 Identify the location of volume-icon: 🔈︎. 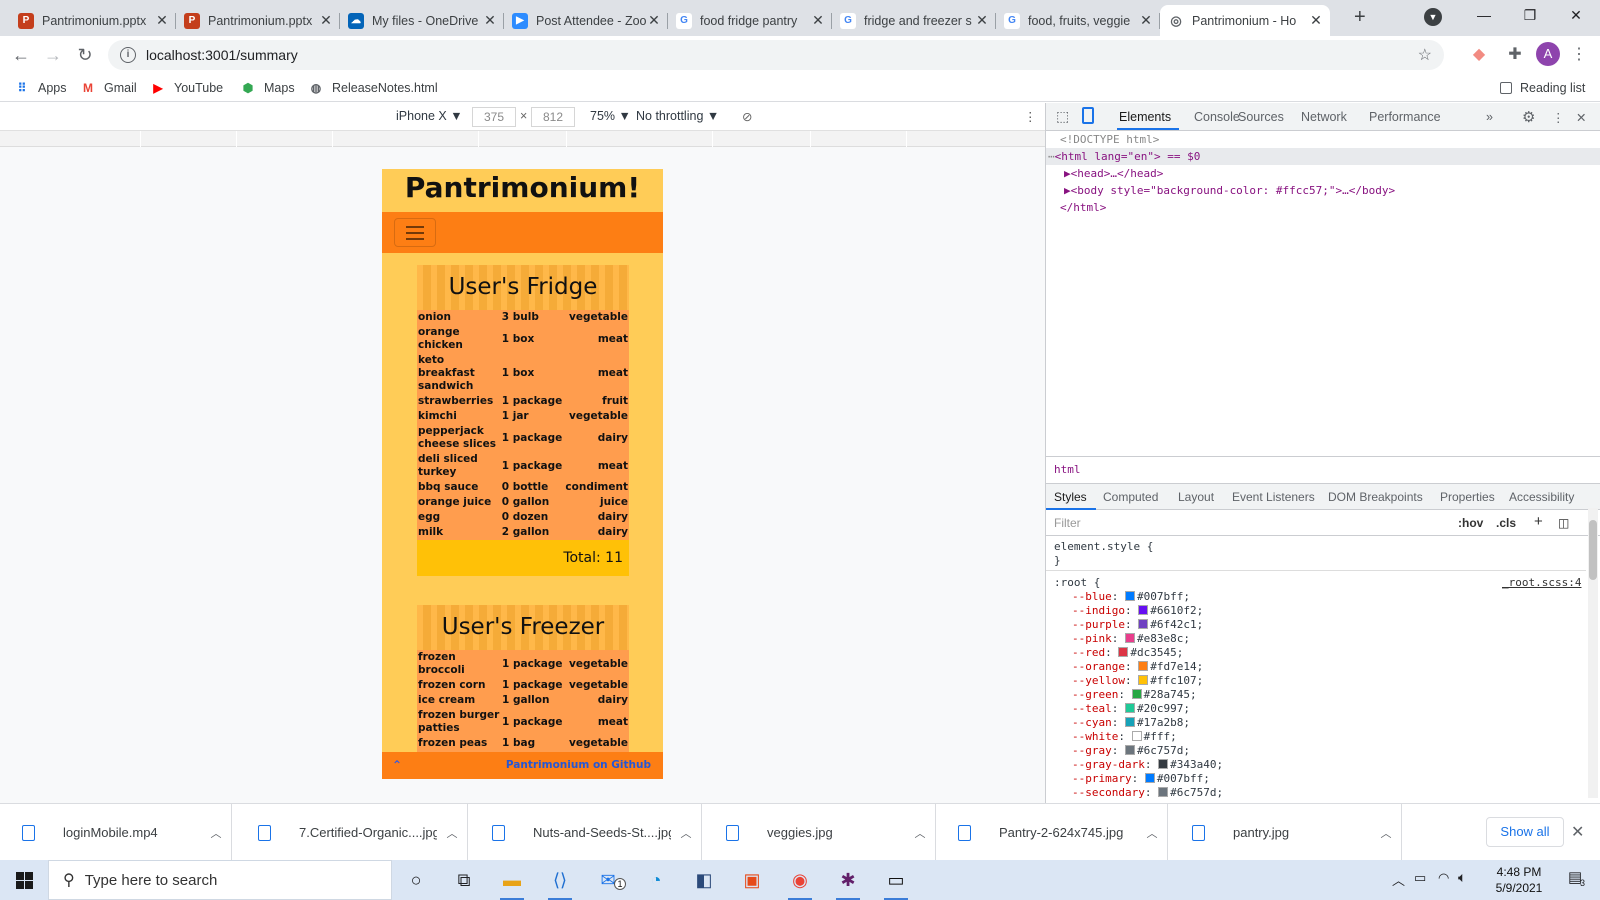
(1462, 877).